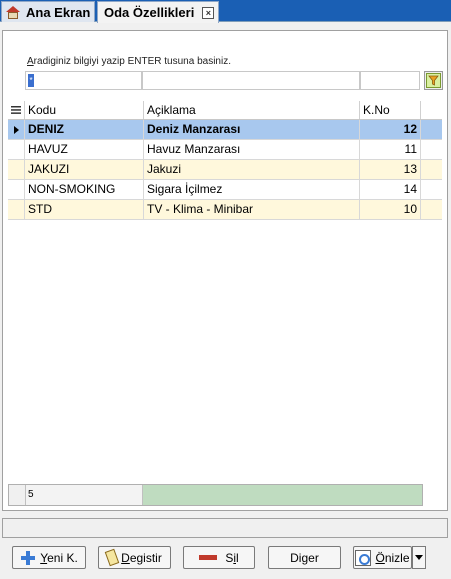 The image size is (451, 579). I want to click on preview-button: Önizle, so click(382, 557).